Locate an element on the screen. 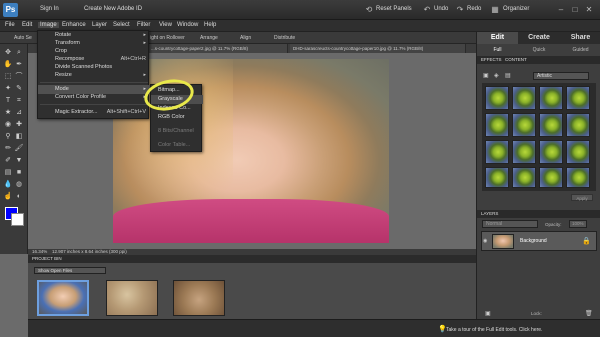 The height and width of the screenshot is (337, 600). menu-select: Select is located at coordinates (121, 25).